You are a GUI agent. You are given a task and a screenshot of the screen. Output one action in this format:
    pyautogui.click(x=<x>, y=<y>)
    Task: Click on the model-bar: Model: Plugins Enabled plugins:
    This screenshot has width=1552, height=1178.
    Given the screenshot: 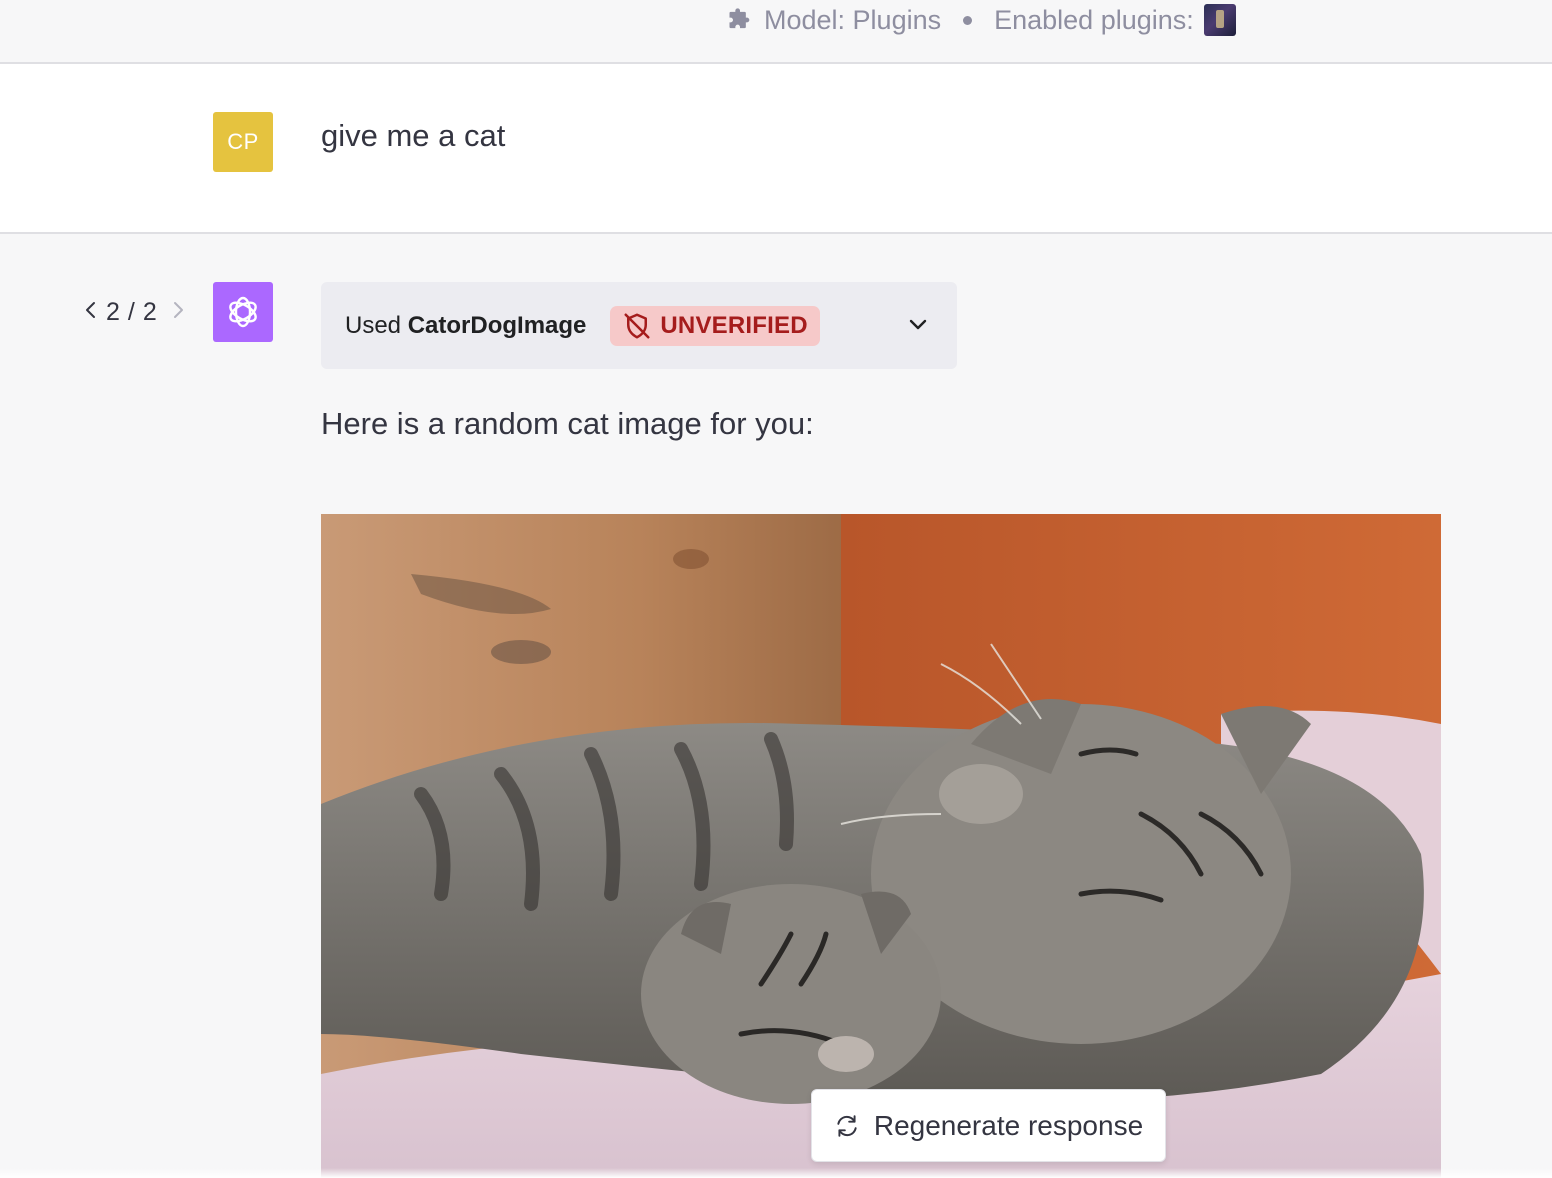 What is the action you would take?
    pyautogui.click(x=776, y=32)
    